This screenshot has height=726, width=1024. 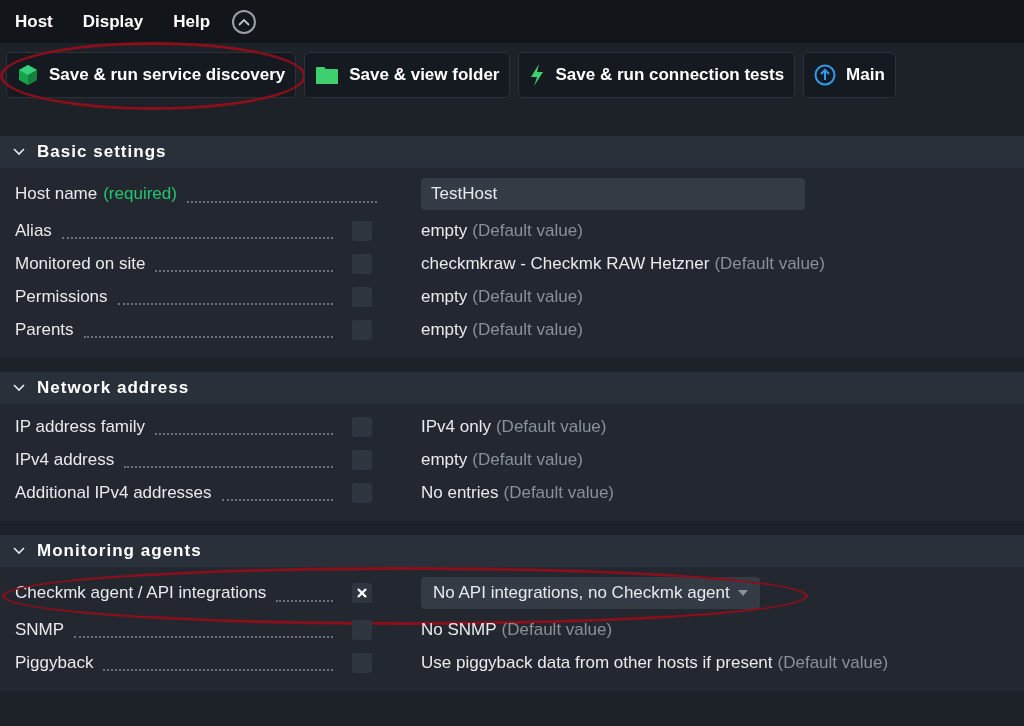 What do you see at coordinates (141, 593) in the screenshot?
I see `field-label: Checkmk agent / API integrations` at bounding box center [141, 593].